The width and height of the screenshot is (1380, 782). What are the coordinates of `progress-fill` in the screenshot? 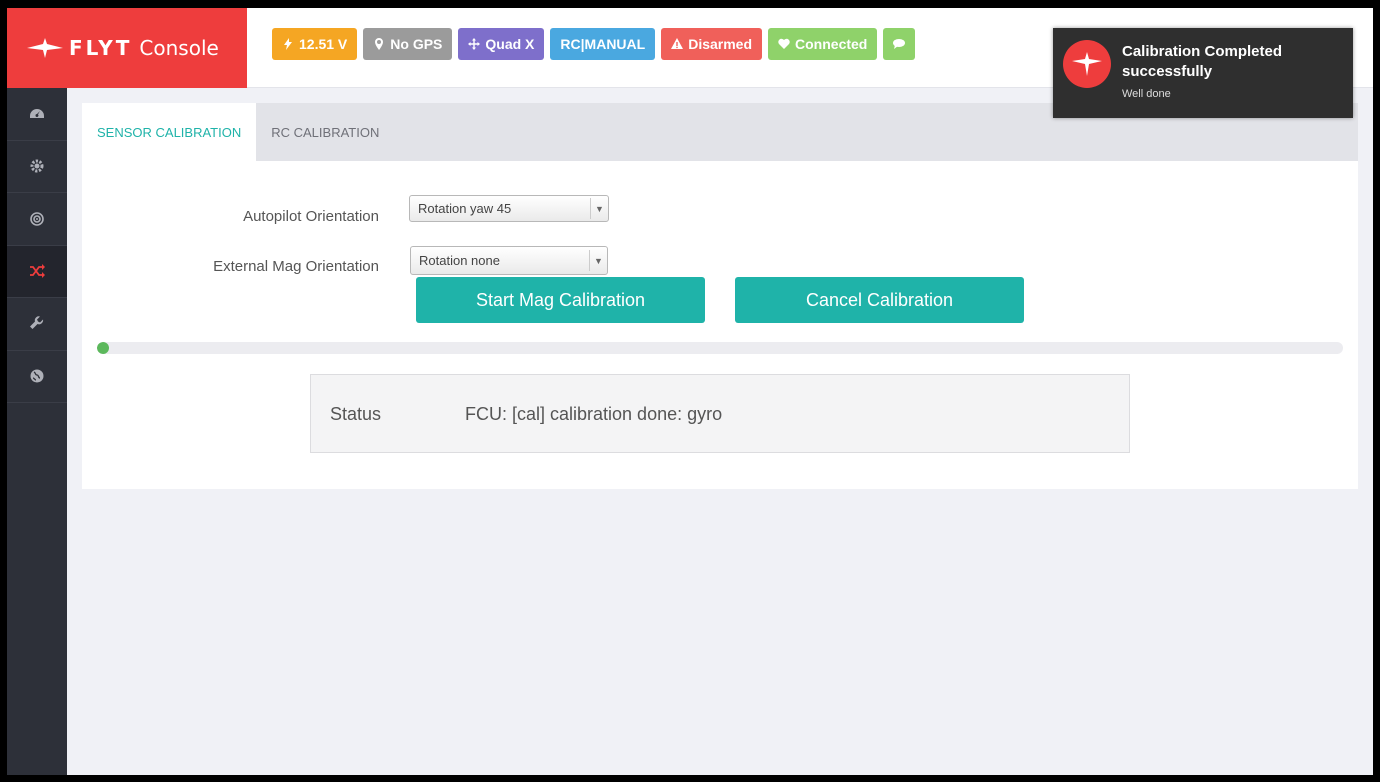 It's located at (103, 348).